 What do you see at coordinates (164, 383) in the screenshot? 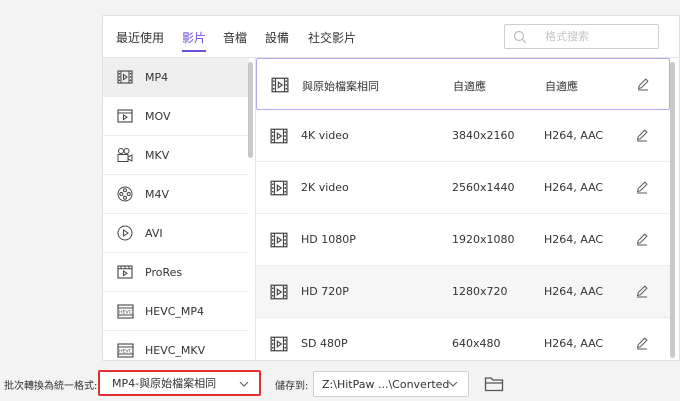
I see `convert-all-format-value: MP4-與原始檔案相同` at bounding box center [164, 383].